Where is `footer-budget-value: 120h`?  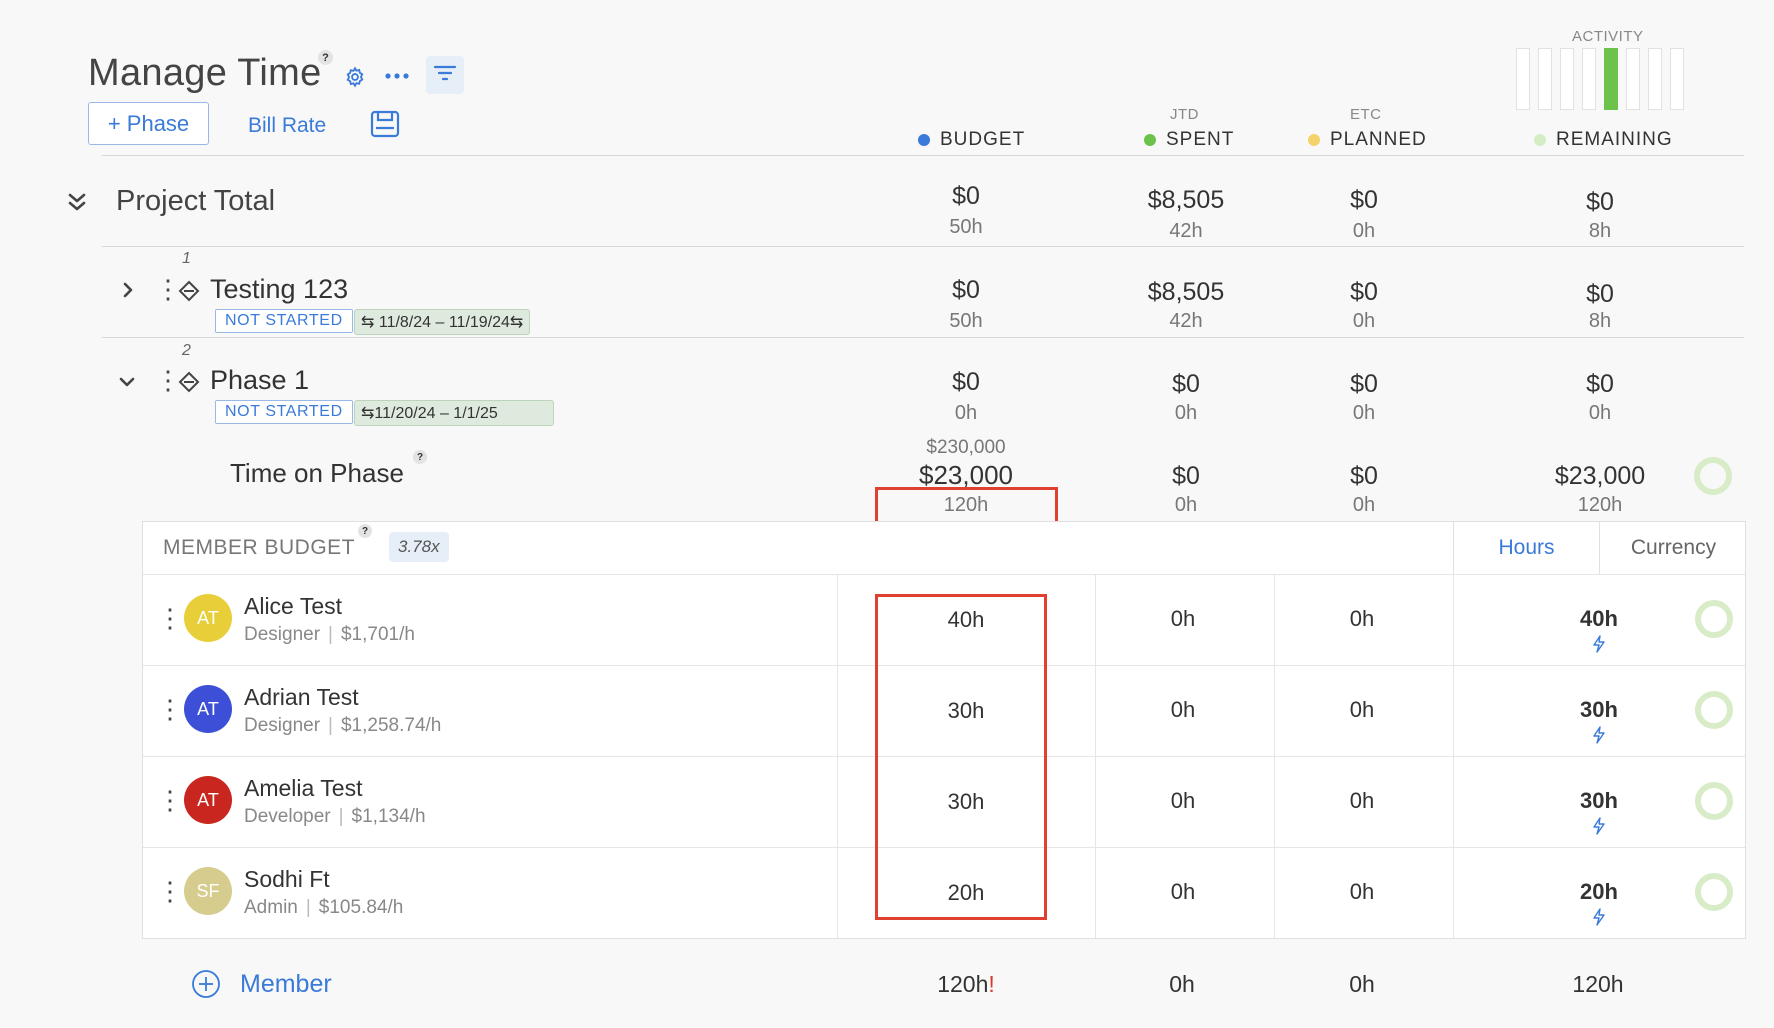
footer-budget-value: 120h is located at coordinates (963, 984).